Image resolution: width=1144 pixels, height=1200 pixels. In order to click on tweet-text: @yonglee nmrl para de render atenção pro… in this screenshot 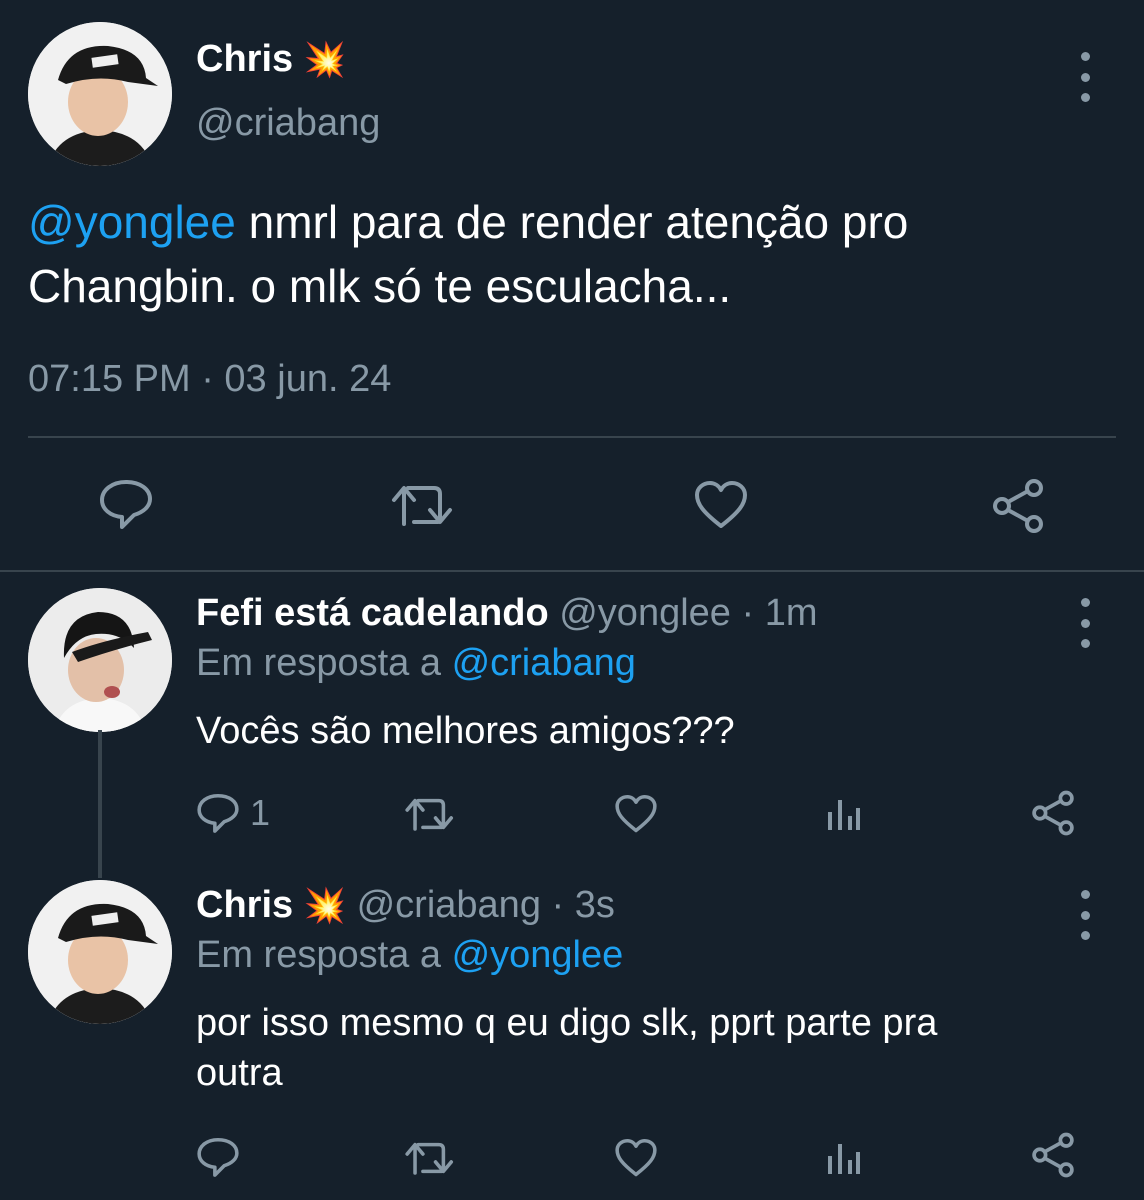, I will do `click(468, 254)`.